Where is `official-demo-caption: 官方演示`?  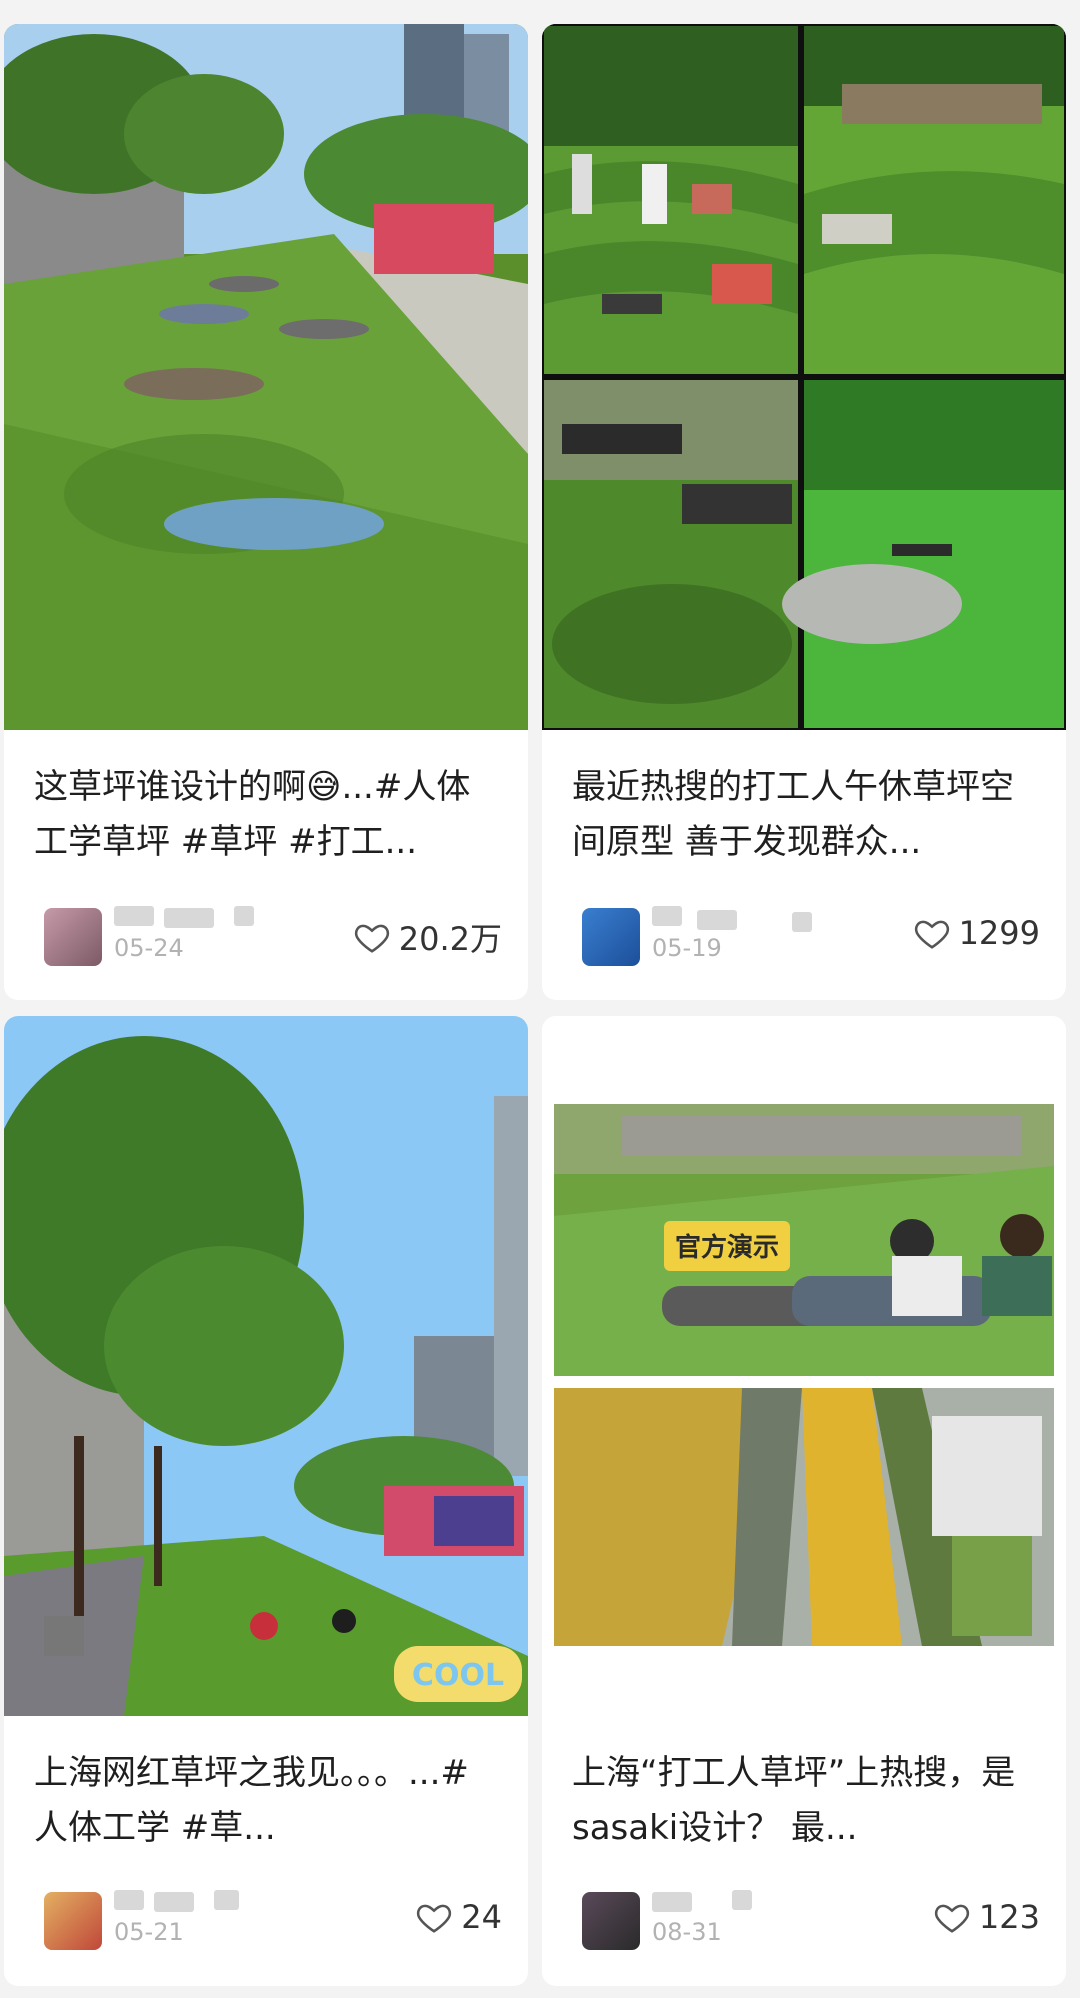 official-demo-caption: 官方演示 is located at coordinates (727, 1247).